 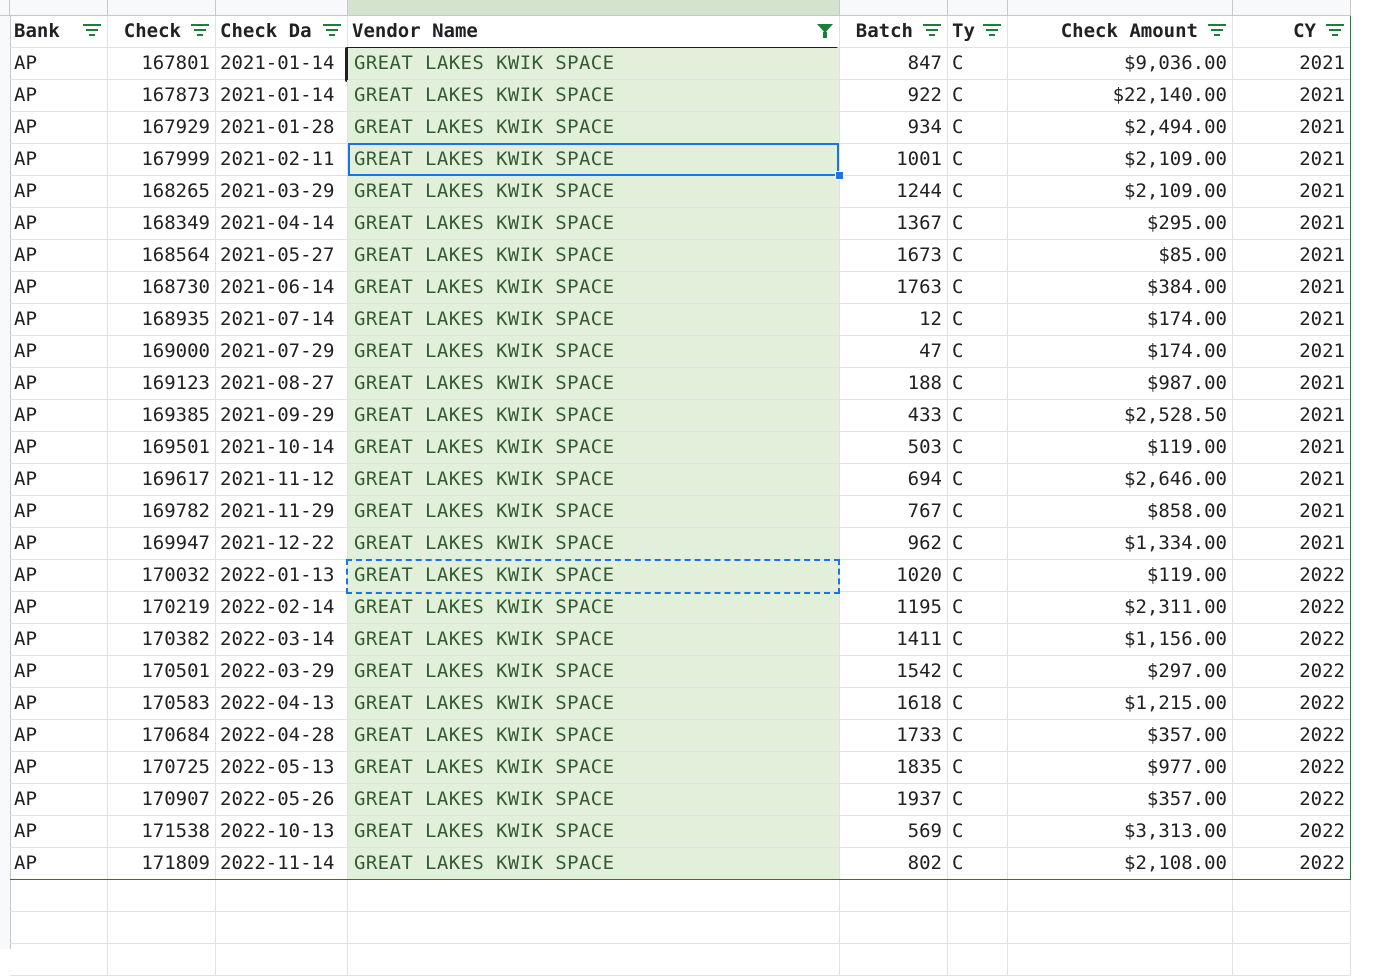 I want to click on cell-check: 167999, so click(x=162, y=160).